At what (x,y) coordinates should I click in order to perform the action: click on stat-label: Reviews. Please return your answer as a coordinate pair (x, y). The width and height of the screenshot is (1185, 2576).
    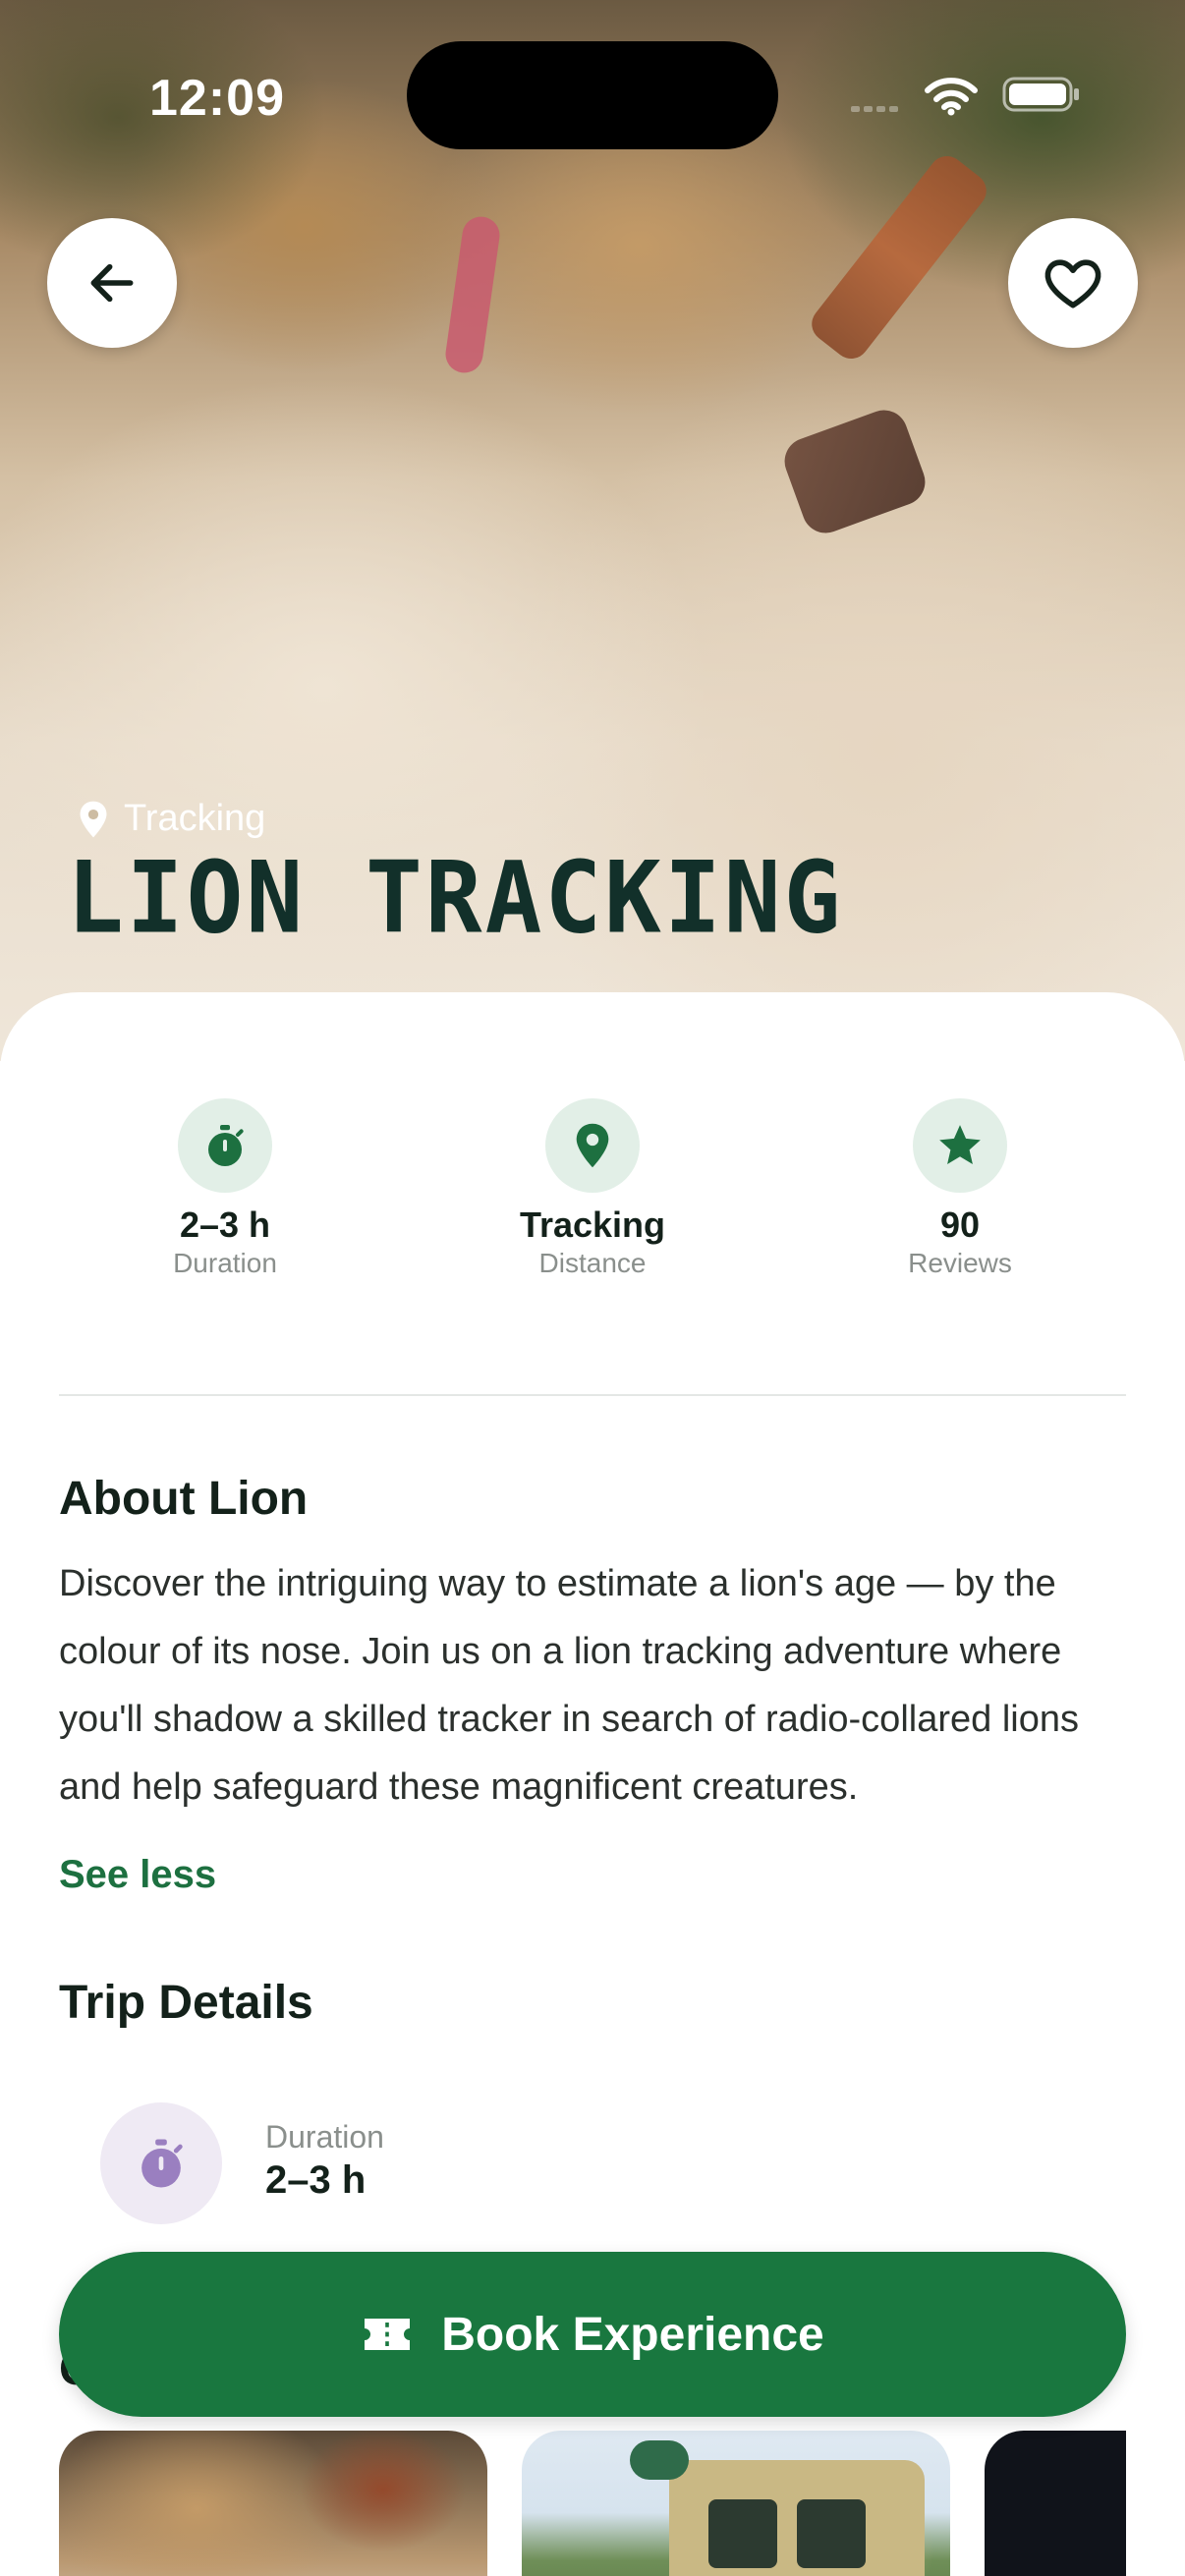
    Looking at the image, I should click on (960, 1263).